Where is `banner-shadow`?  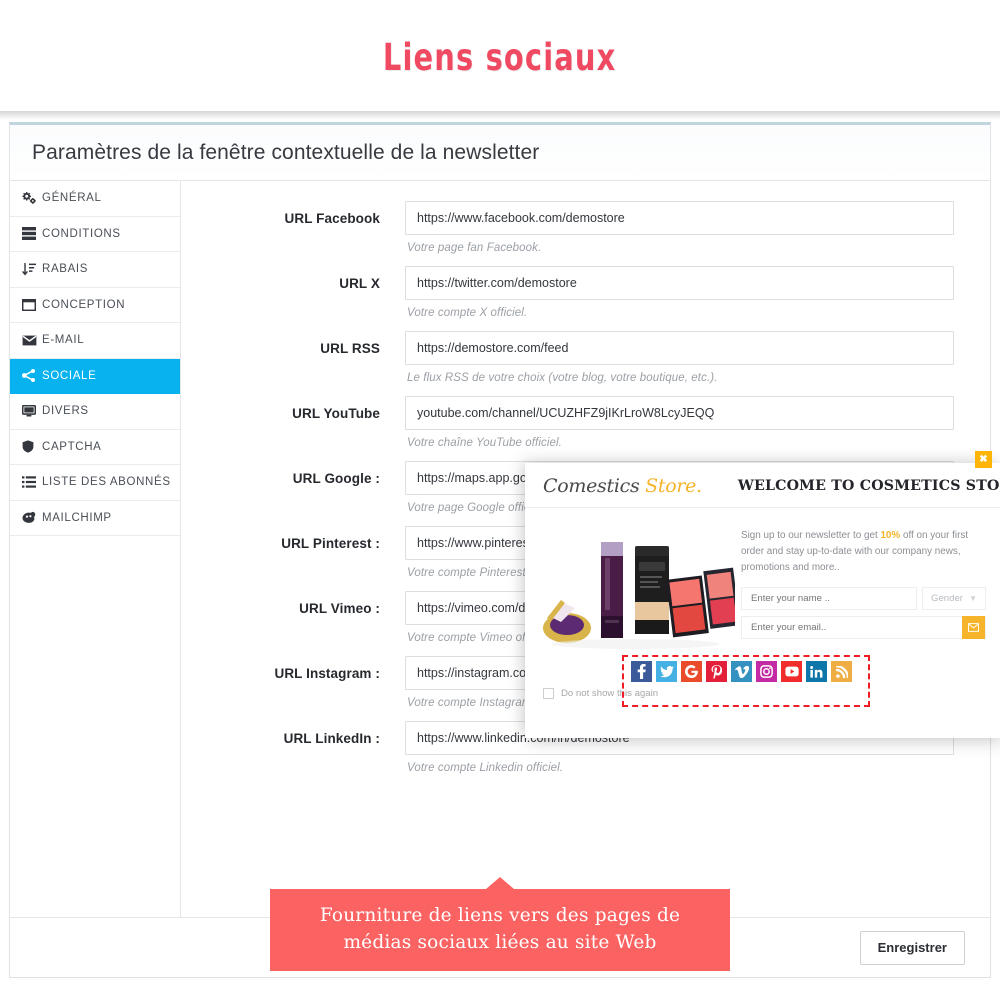 banner-shadow is located at coordinates (500, 115).